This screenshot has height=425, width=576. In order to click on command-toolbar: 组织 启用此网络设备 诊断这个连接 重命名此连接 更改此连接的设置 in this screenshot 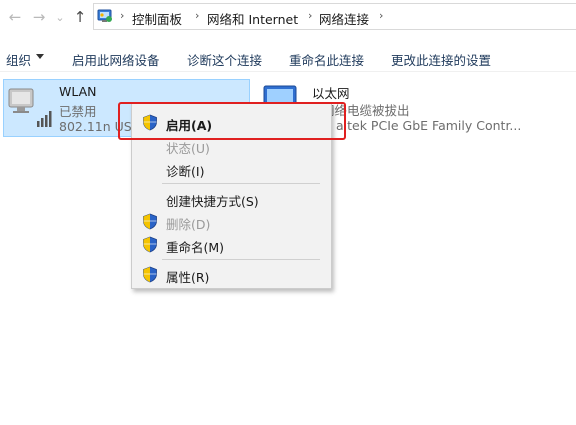, I will do `click(288, 57)`.